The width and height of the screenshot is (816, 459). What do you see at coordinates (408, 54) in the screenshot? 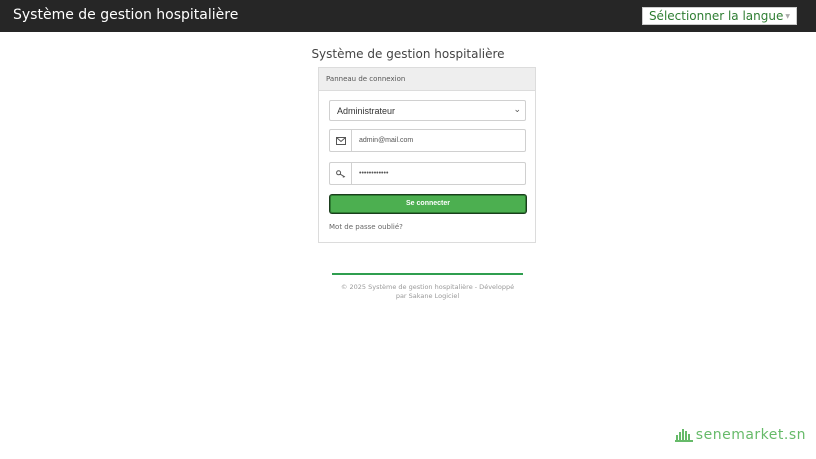
I see `page-heading: Système de gestion hospitalière` at bounding box center [408, 54].